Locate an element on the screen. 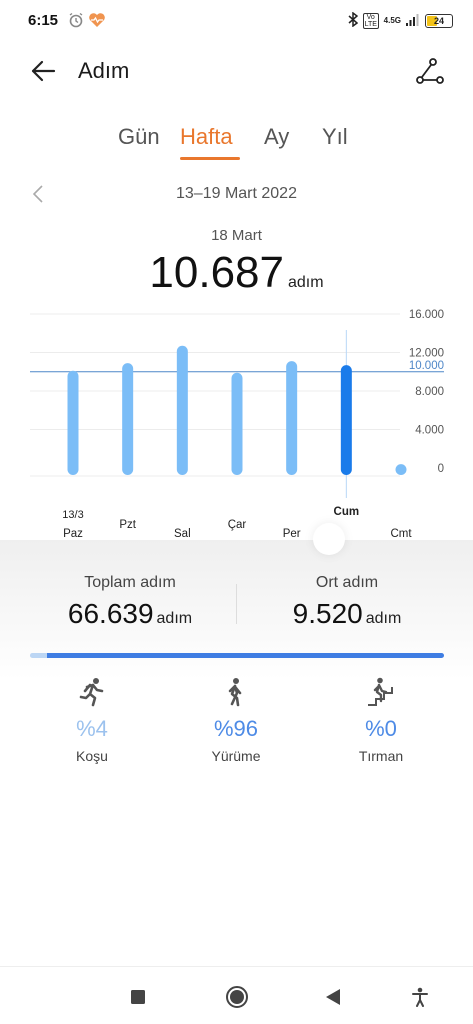 The image size is (473, 1024). chart-scrub-handle is located at coordinates (329, 539).